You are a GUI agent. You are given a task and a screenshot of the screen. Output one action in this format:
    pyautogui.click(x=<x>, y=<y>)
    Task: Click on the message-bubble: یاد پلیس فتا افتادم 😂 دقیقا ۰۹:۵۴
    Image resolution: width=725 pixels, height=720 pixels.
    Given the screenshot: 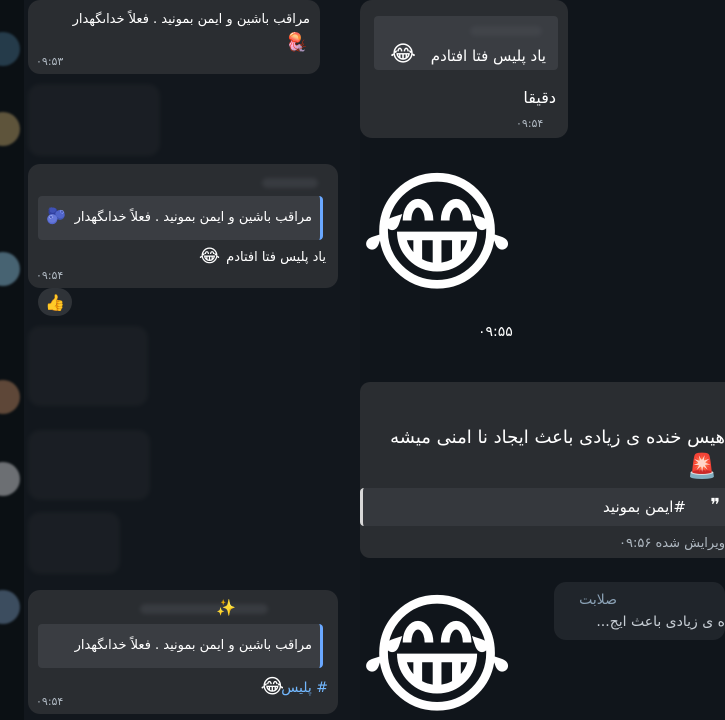 What is the action you would take?
    pyautogui.click(x=464, y=69)
    